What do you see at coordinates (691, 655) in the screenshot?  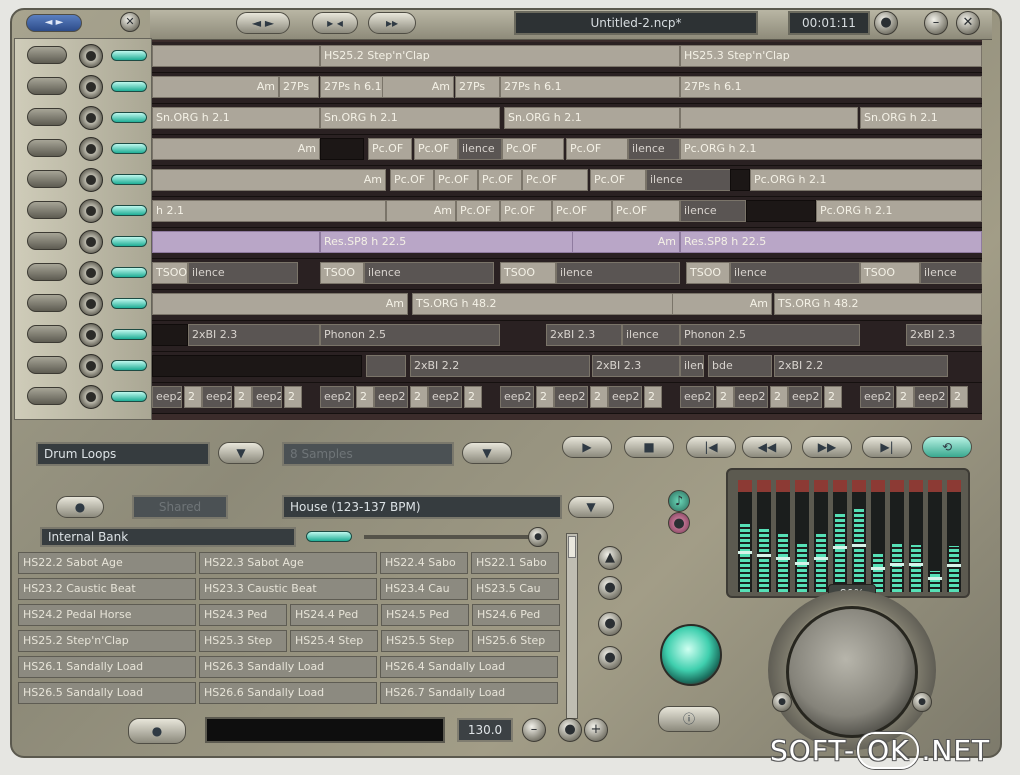 I see `main-play-button` at bounding box center [691, 655].